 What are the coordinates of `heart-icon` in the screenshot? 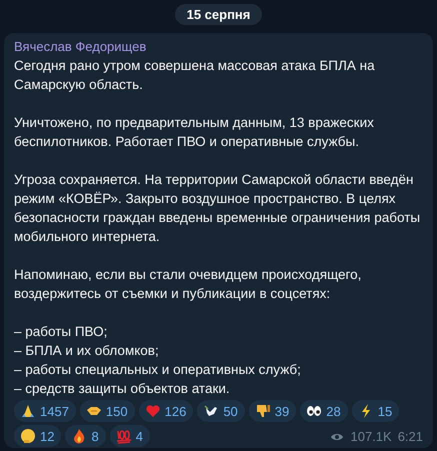 It's located at (152, 411).